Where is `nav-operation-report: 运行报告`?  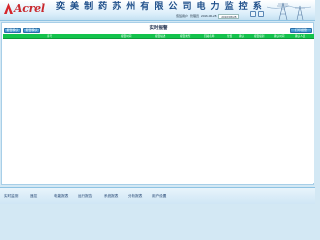 nav-operation-report: 运行报告 is located at coordinates (85, 196).